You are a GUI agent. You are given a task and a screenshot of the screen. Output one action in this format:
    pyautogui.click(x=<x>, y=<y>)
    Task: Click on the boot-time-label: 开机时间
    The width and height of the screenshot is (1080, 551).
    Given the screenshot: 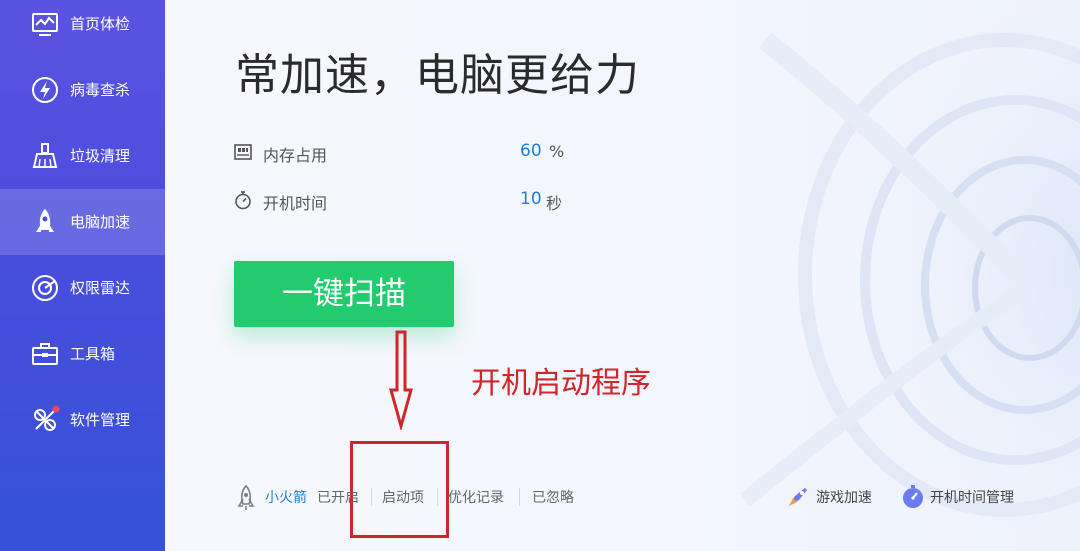 What is the action you would take?
    pyautogui.click(x=295, y=203)
    